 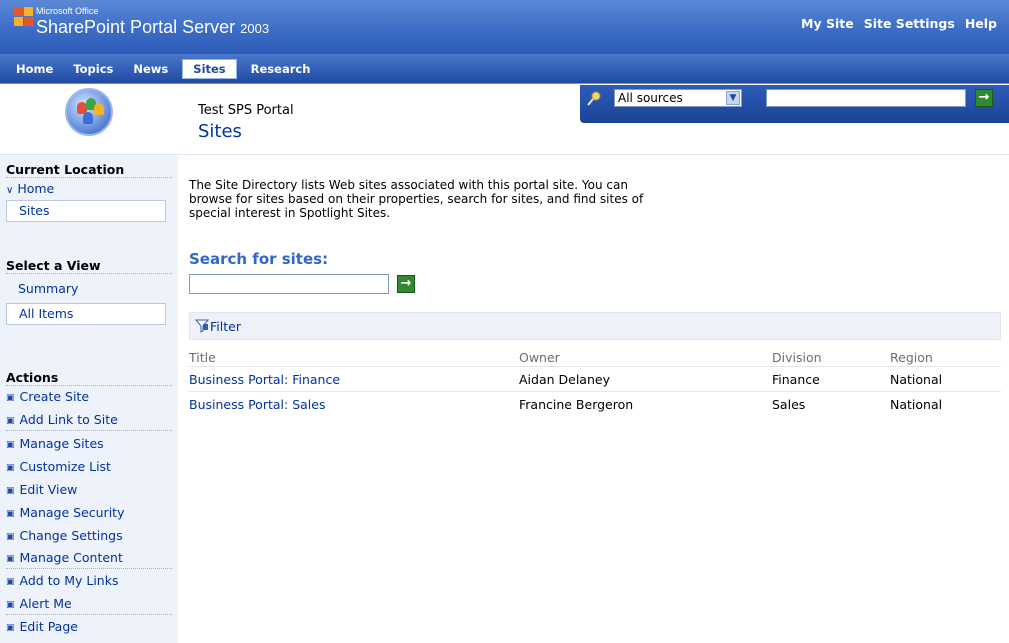 What do you see at coordinates (86, 211) in the screenshot?
I see `location-current-item: Sites` at bounding box center [86, 211].